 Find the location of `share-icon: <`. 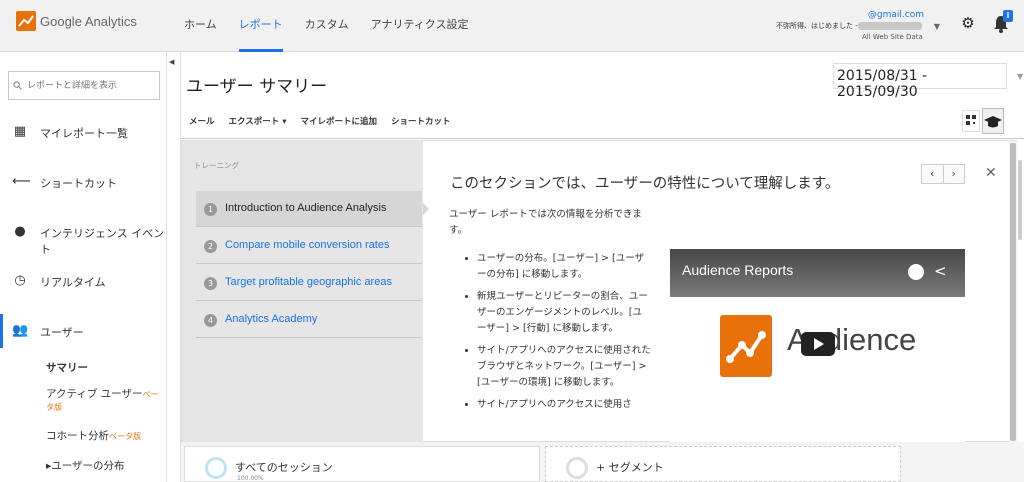

share-icon: < is located at coordinates (940, 271).